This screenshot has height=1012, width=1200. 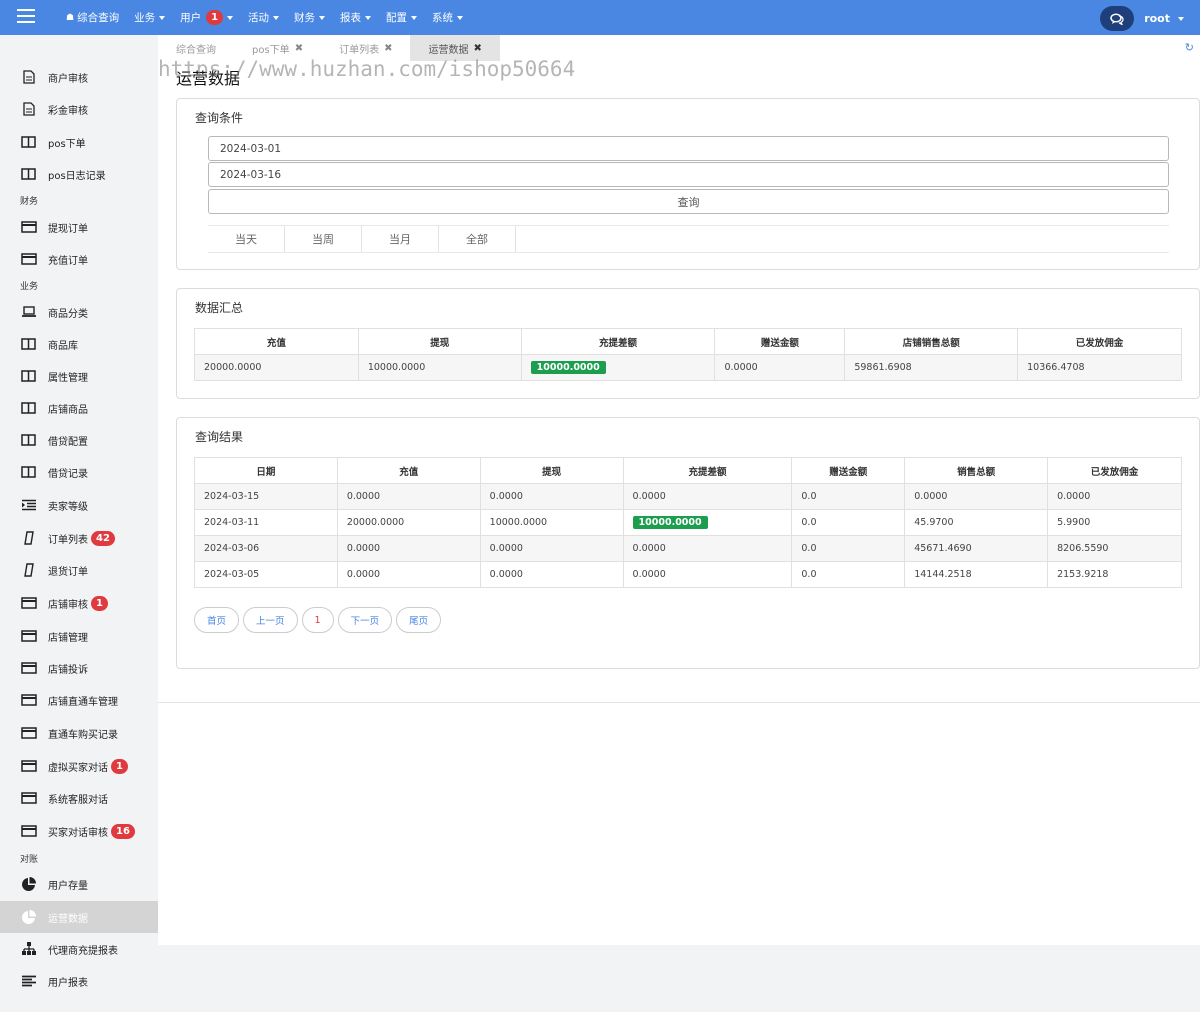 What do you see at coordinates (79, 949) in the screenshot?
I see `sidebar-item-agent-report: 代理商充提报表` at bounding box center [79, 949].